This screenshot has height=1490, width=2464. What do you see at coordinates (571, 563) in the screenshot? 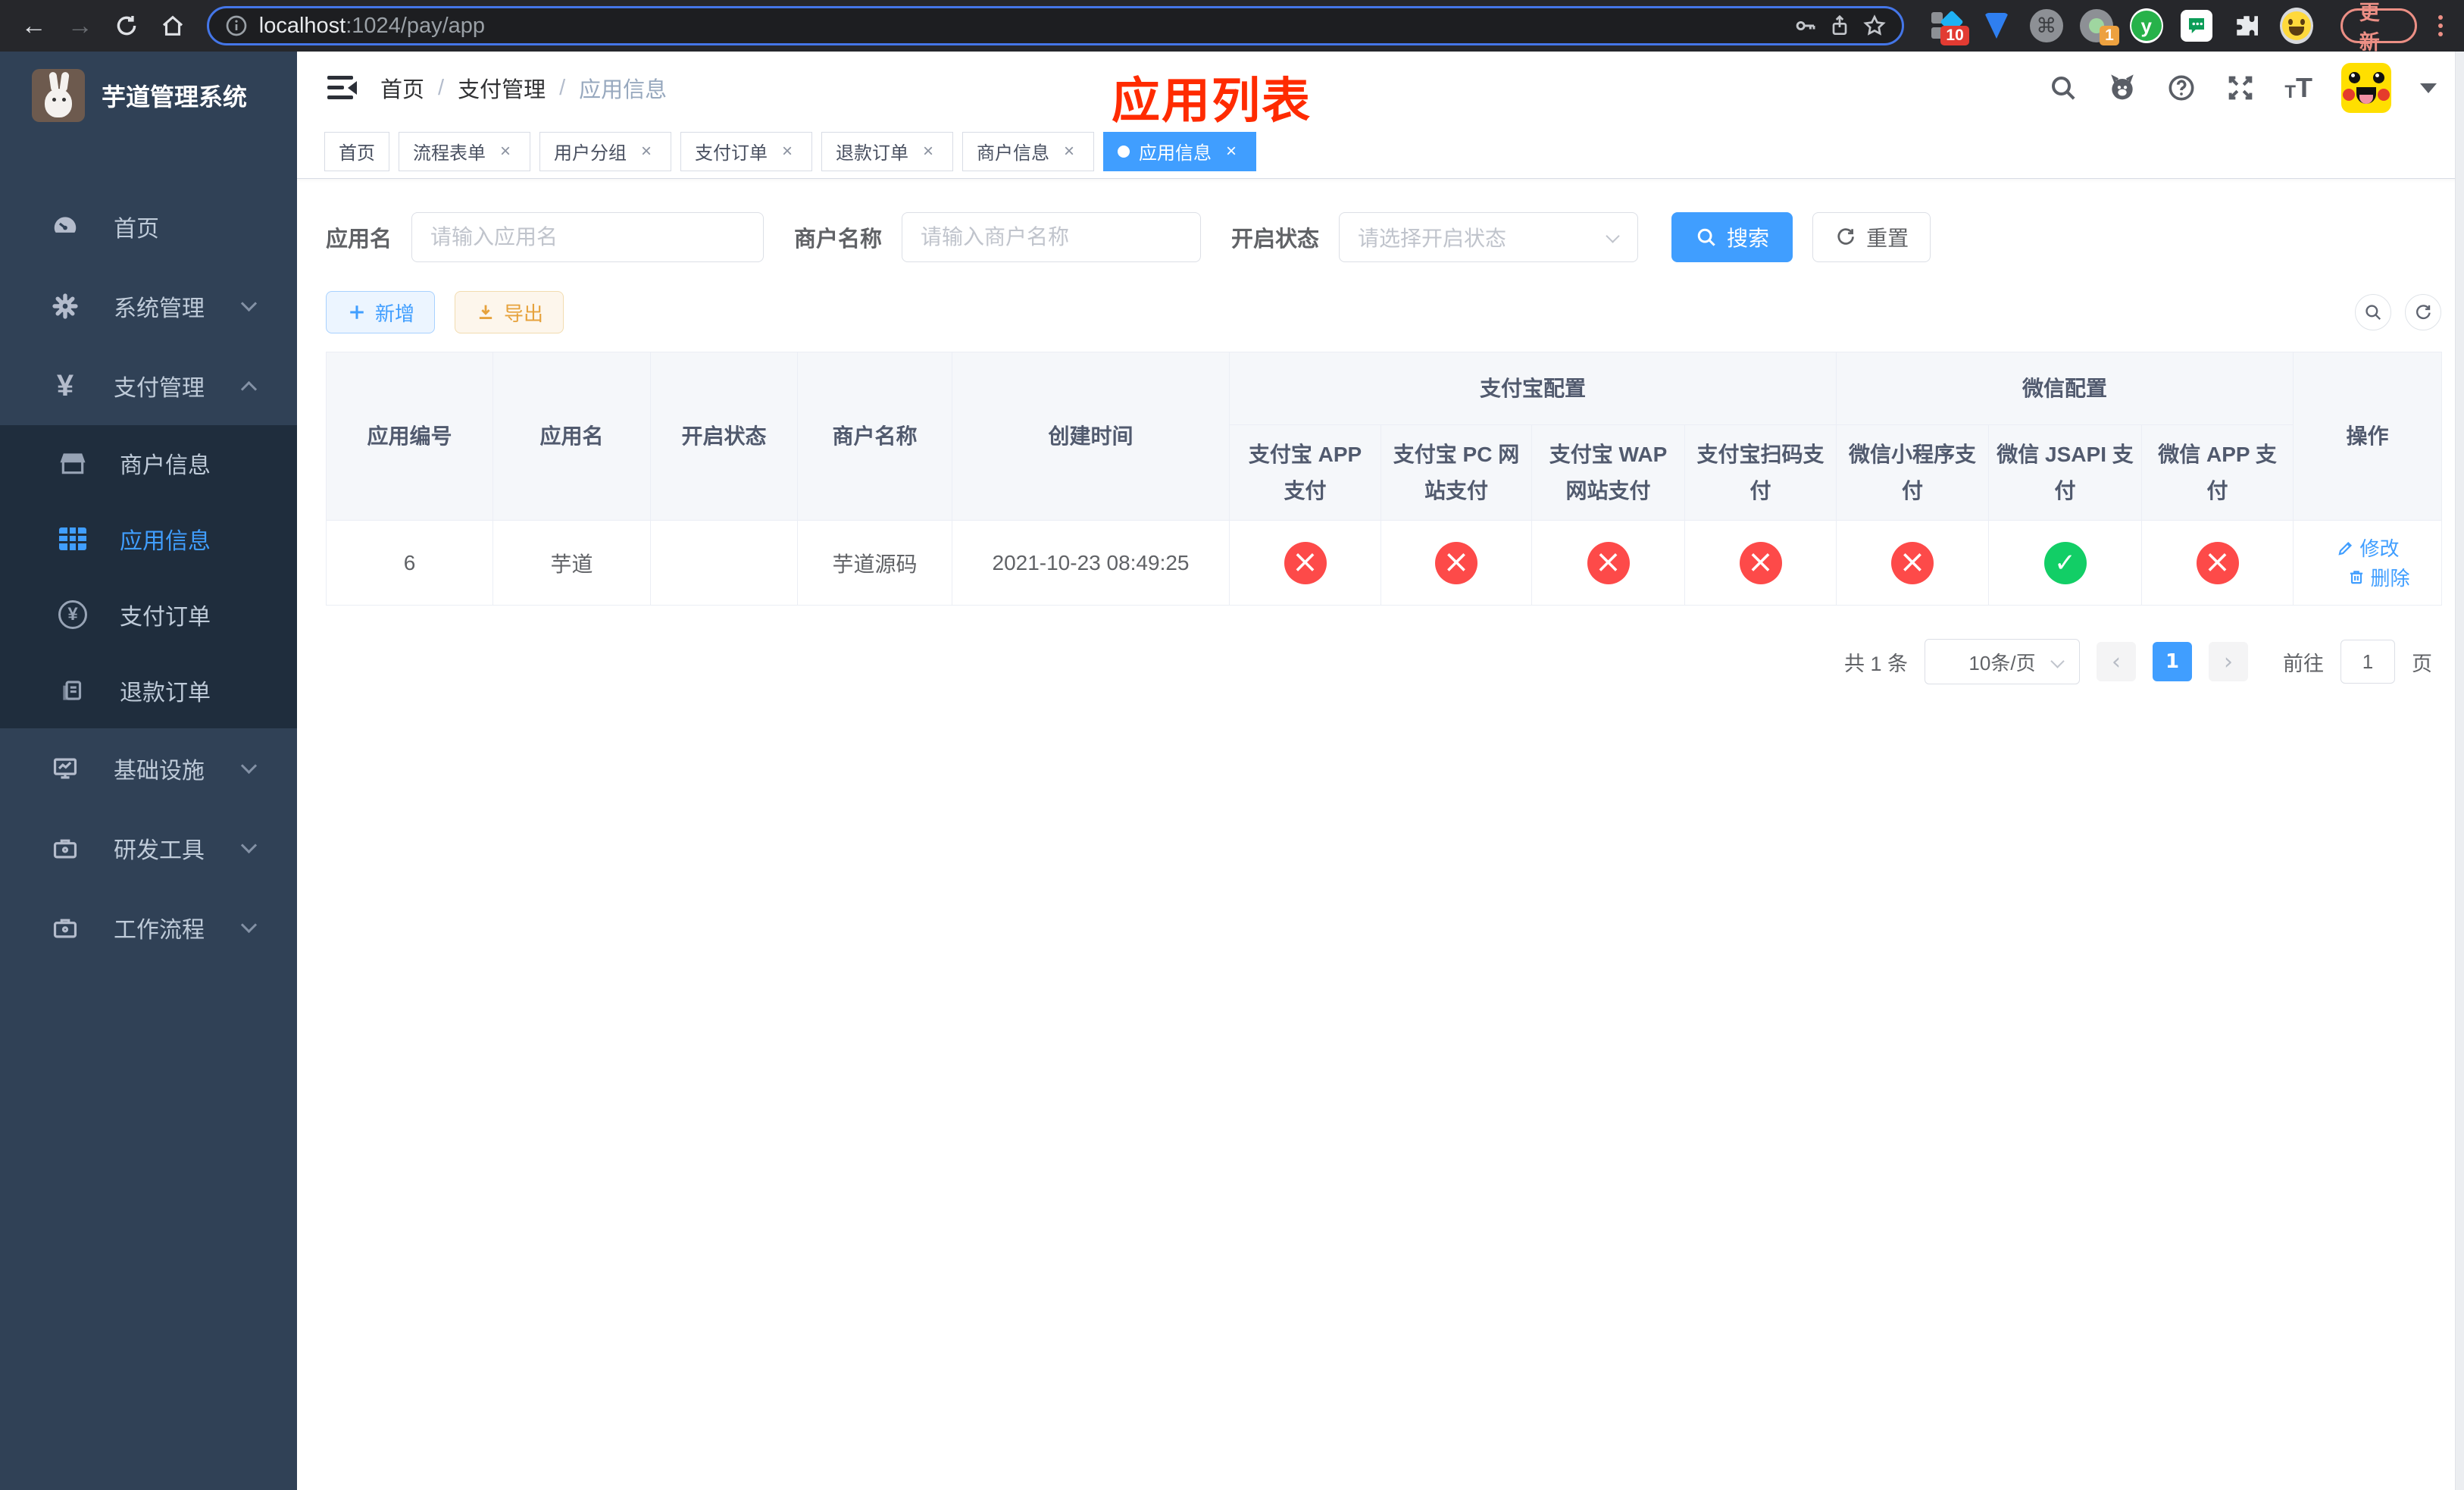
I see `cell-app-name: 芋道` at bounding box center [571, 563].